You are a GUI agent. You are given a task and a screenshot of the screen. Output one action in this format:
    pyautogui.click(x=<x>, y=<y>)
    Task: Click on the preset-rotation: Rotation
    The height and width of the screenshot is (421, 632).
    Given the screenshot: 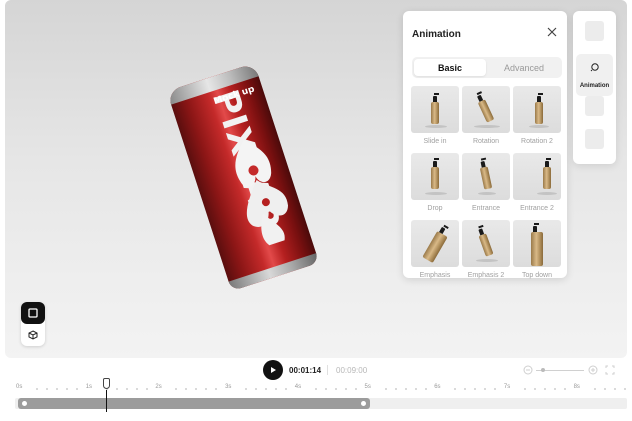 What is the action you would take?
    pyautogui.click(x=486, y=115)
    